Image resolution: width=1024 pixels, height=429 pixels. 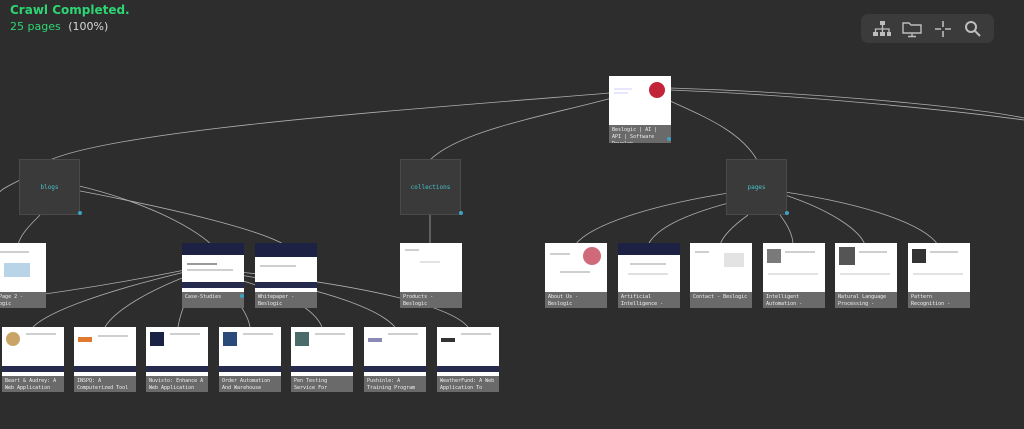 I want to click on page-card: ... Page 2 - ...logic, so click(x=23, y=275).